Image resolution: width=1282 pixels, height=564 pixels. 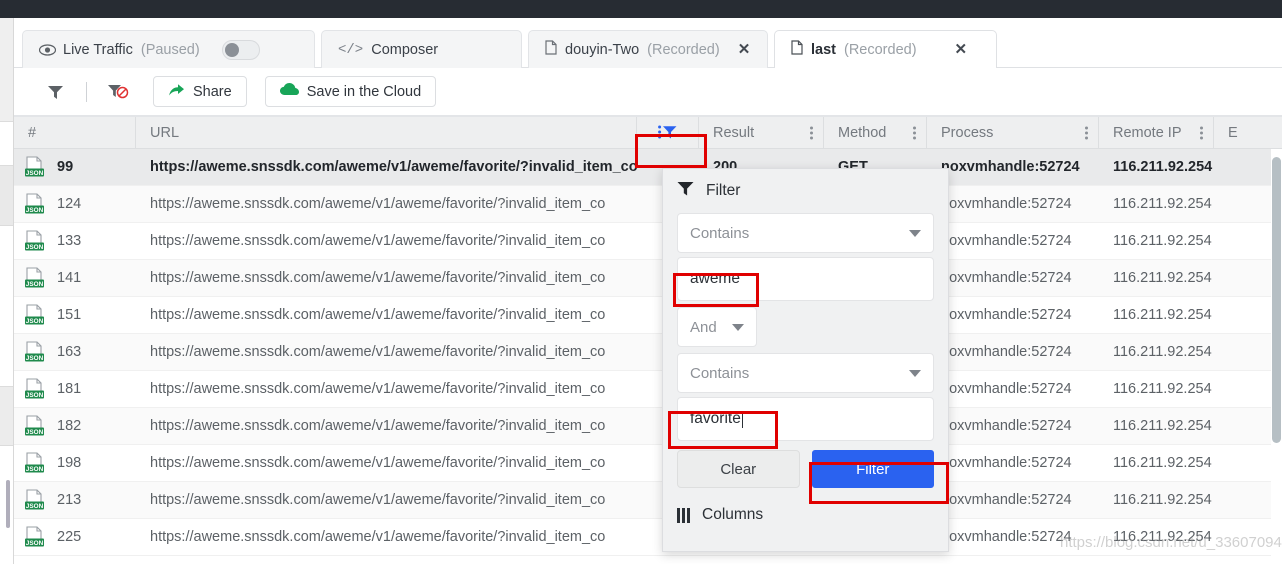 What do you see at coordinates (872, 469) in the screenshot?
I see `apply-filter-button: Filter` at bounding box center [872, 469].